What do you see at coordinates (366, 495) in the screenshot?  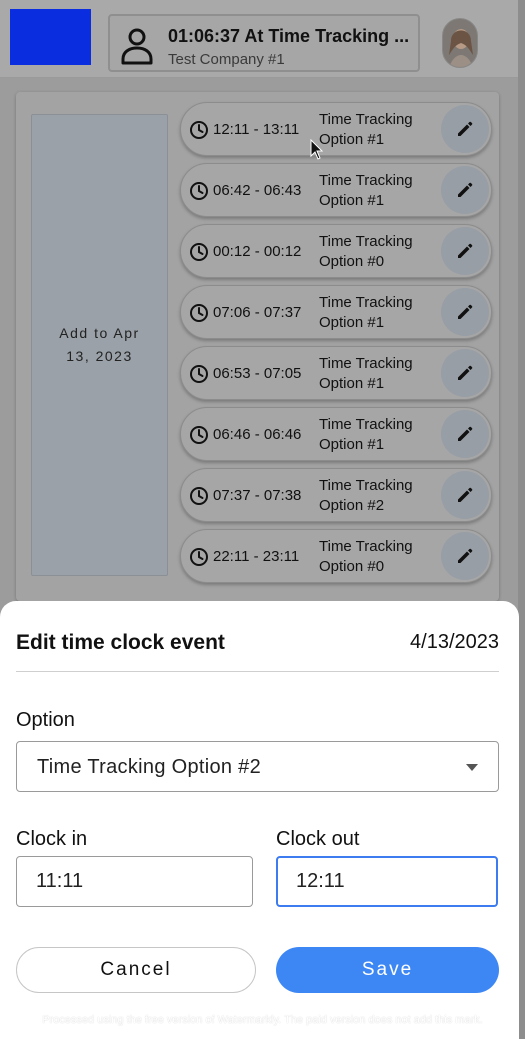 I see `event-option-label: Time Tracking Option #2` at bounding box center [366, 495].